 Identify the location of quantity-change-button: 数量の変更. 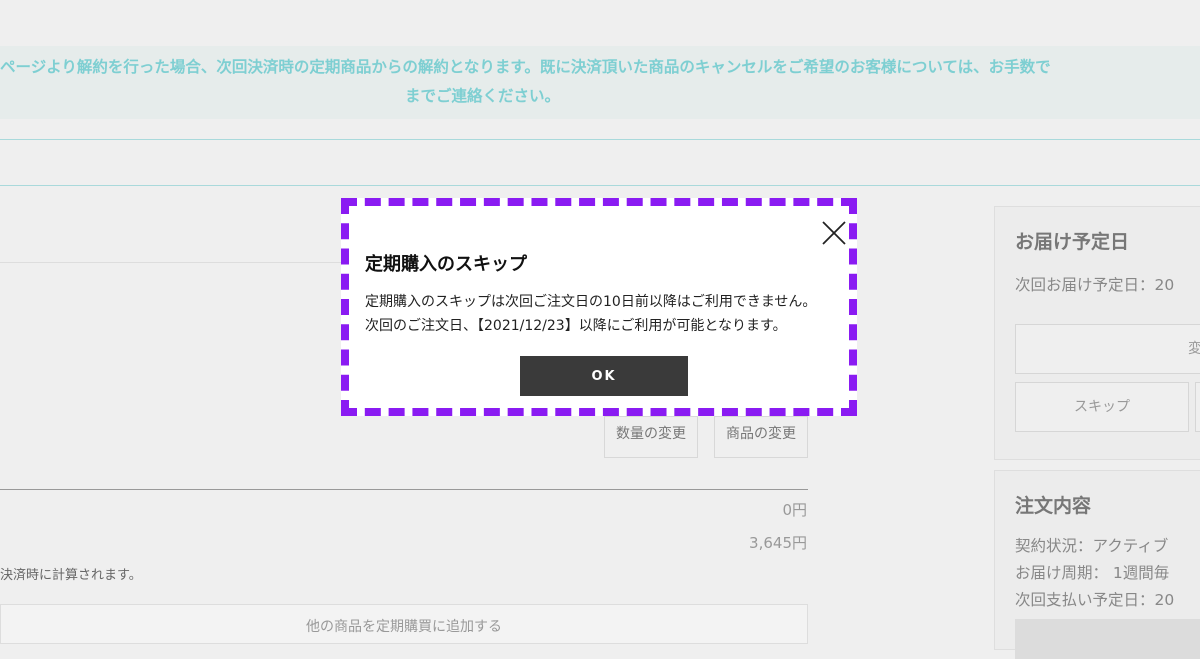
(651, 437).